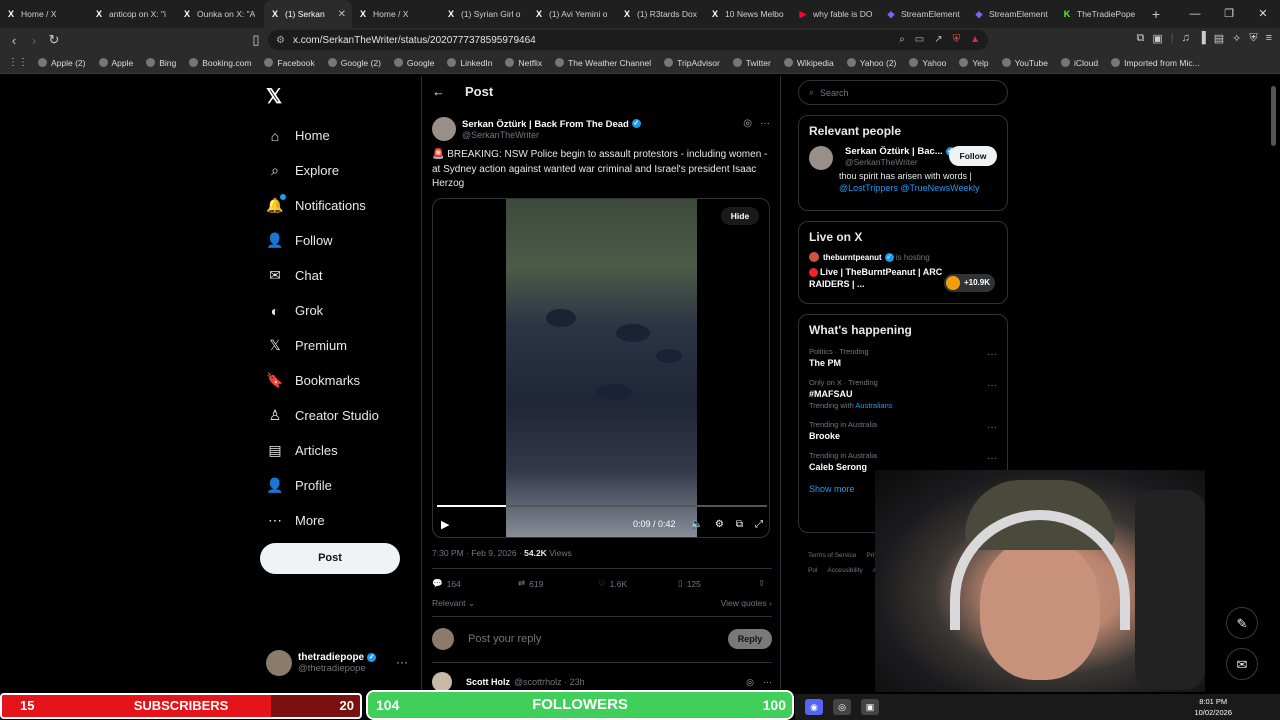  I want to click on video-frame, so click(601, 368).